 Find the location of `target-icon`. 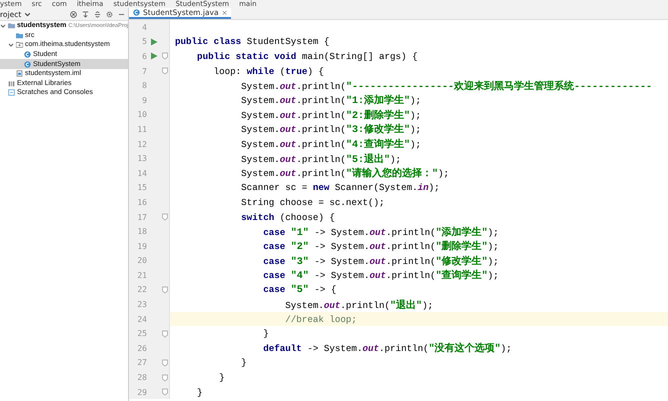

target-icon is located at coordinates (73, 14).